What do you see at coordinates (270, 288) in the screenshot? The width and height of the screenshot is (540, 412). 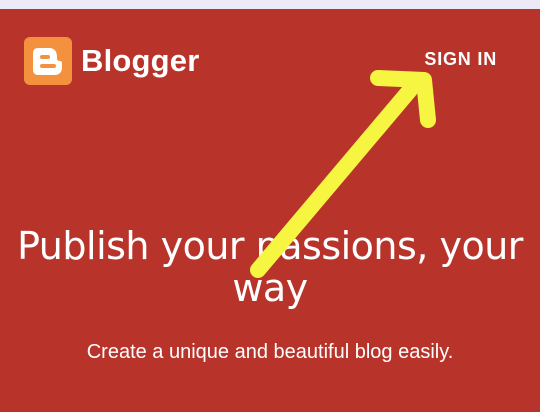 I see `hero-headline-line2: way` at bounding box center [270, 288].